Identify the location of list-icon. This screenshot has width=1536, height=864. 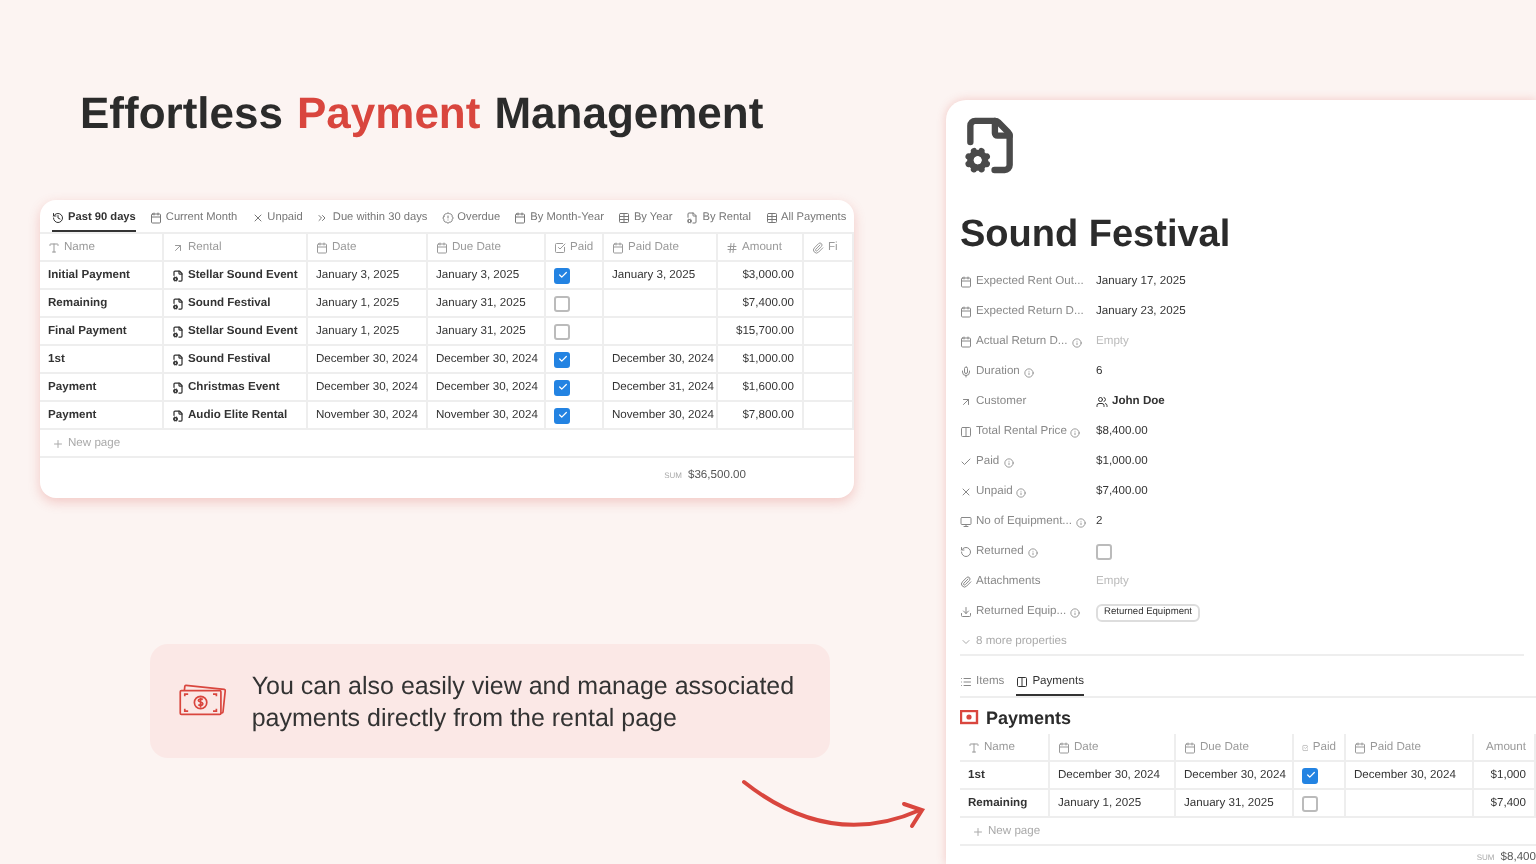
(966, 681).